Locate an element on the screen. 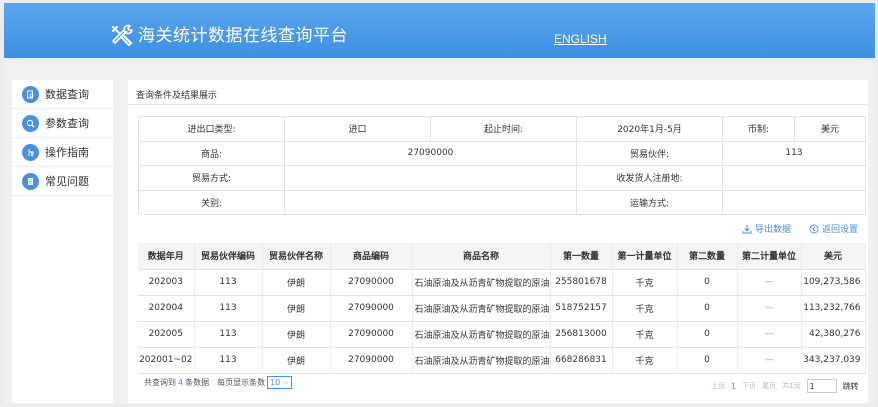 The height and width of the screenshot is (407, 878). reset-button: 返回设置 is located at coordinates (833, 228).